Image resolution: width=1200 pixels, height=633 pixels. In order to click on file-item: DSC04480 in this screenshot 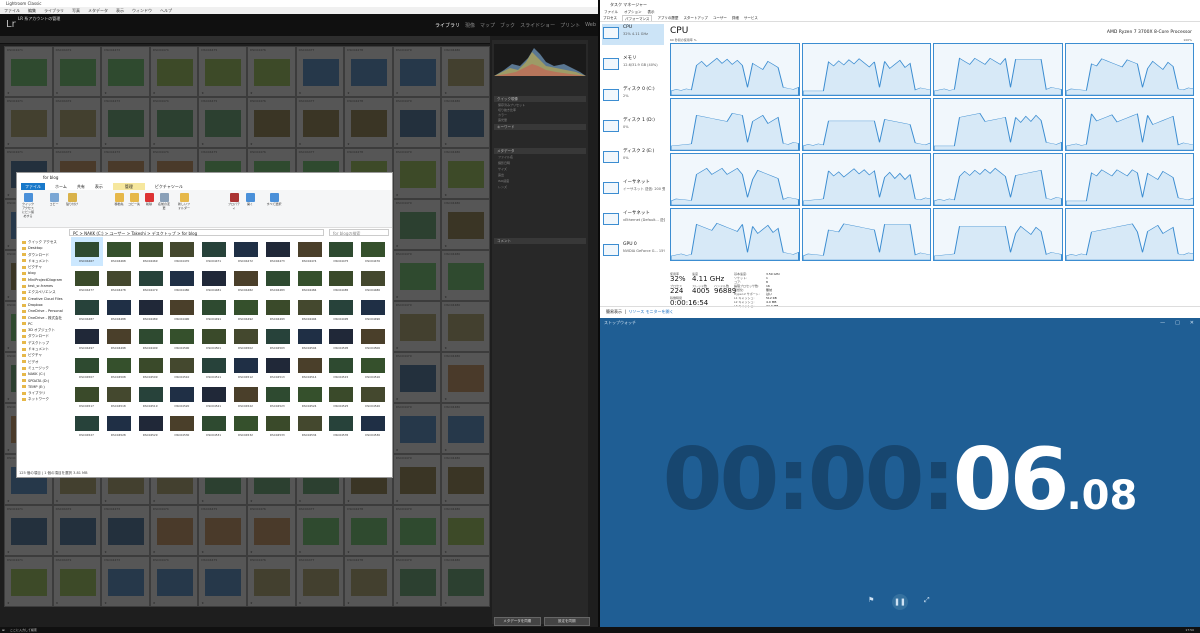, I will do `click(182, 280)`.